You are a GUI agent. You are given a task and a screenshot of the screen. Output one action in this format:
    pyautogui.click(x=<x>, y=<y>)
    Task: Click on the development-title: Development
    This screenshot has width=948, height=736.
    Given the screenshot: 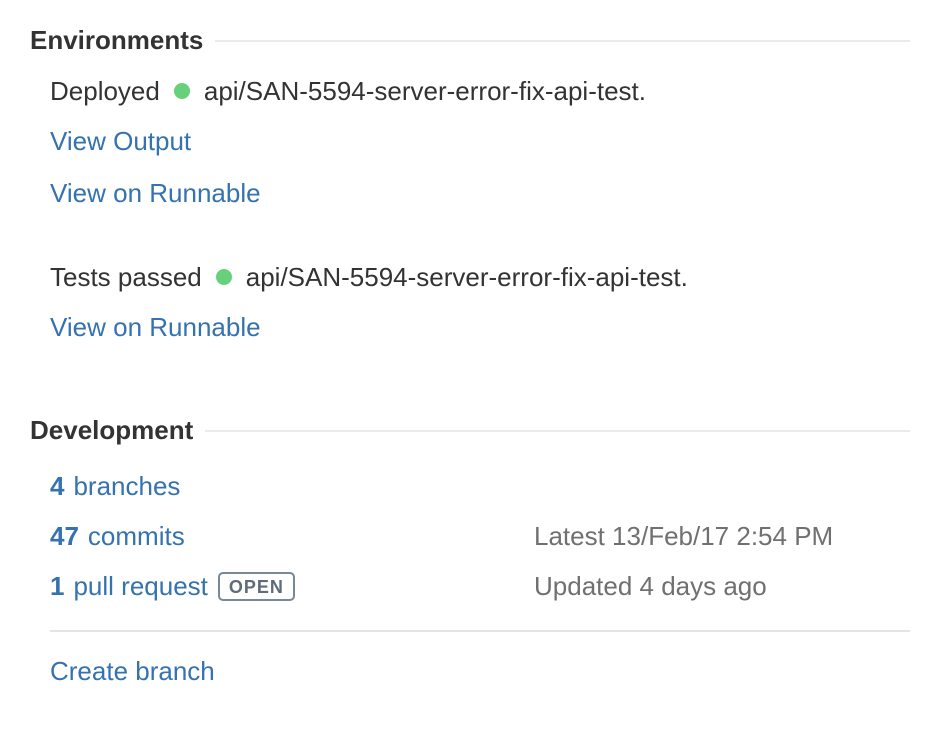 What is the action you would take?
    pyautogui.click(x=112, y=429)
    